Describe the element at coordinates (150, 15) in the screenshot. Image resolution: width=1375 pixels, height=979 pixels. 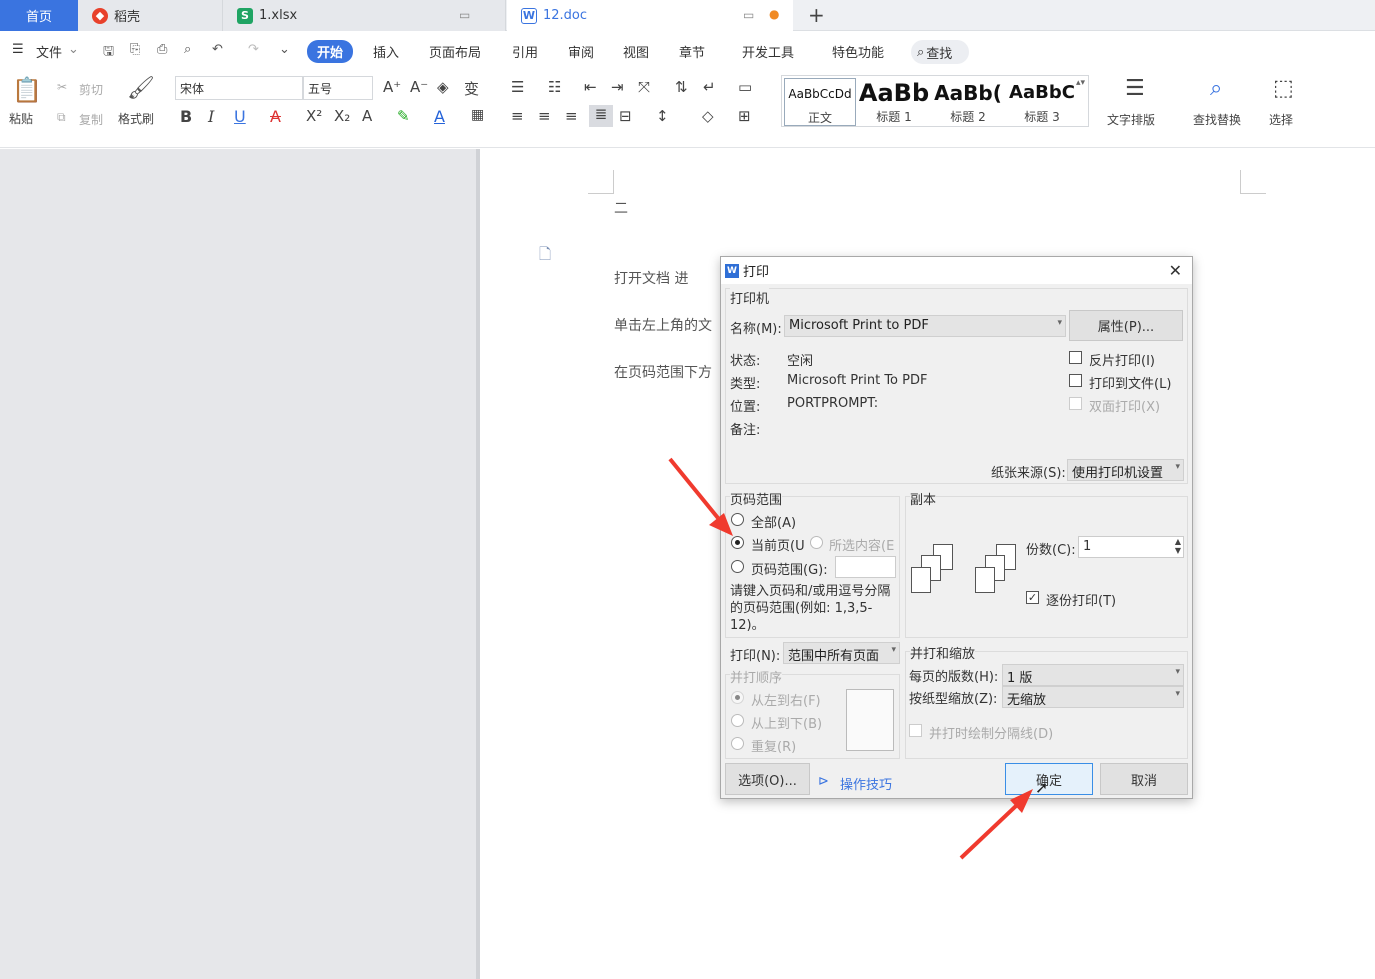
I see `tab-daoke: ◆ 稻壳` at that location.